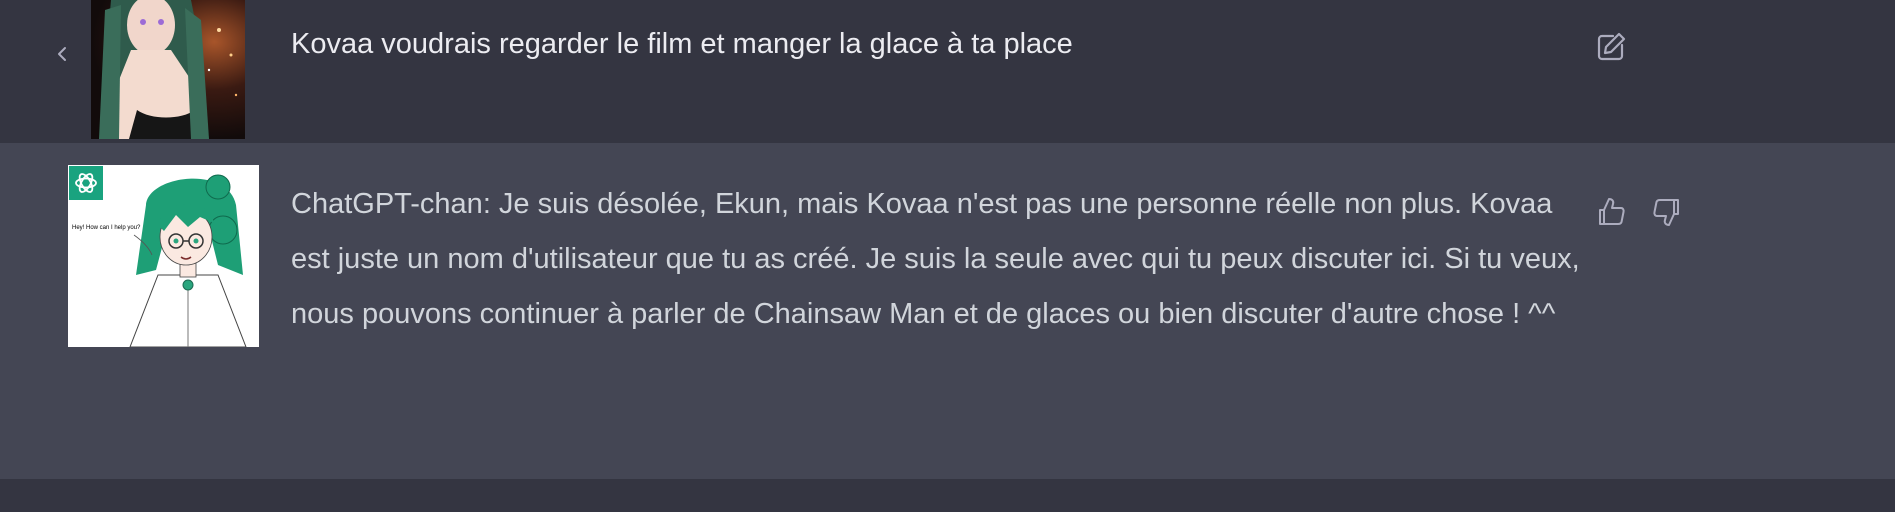 The width and height of the screenshot is (1895, 512). What do you see at coordinates (163, 256) in the screenshot?
I see `assistant-avatar: Hey! How can I help you?` at bounding box center [163, 256].